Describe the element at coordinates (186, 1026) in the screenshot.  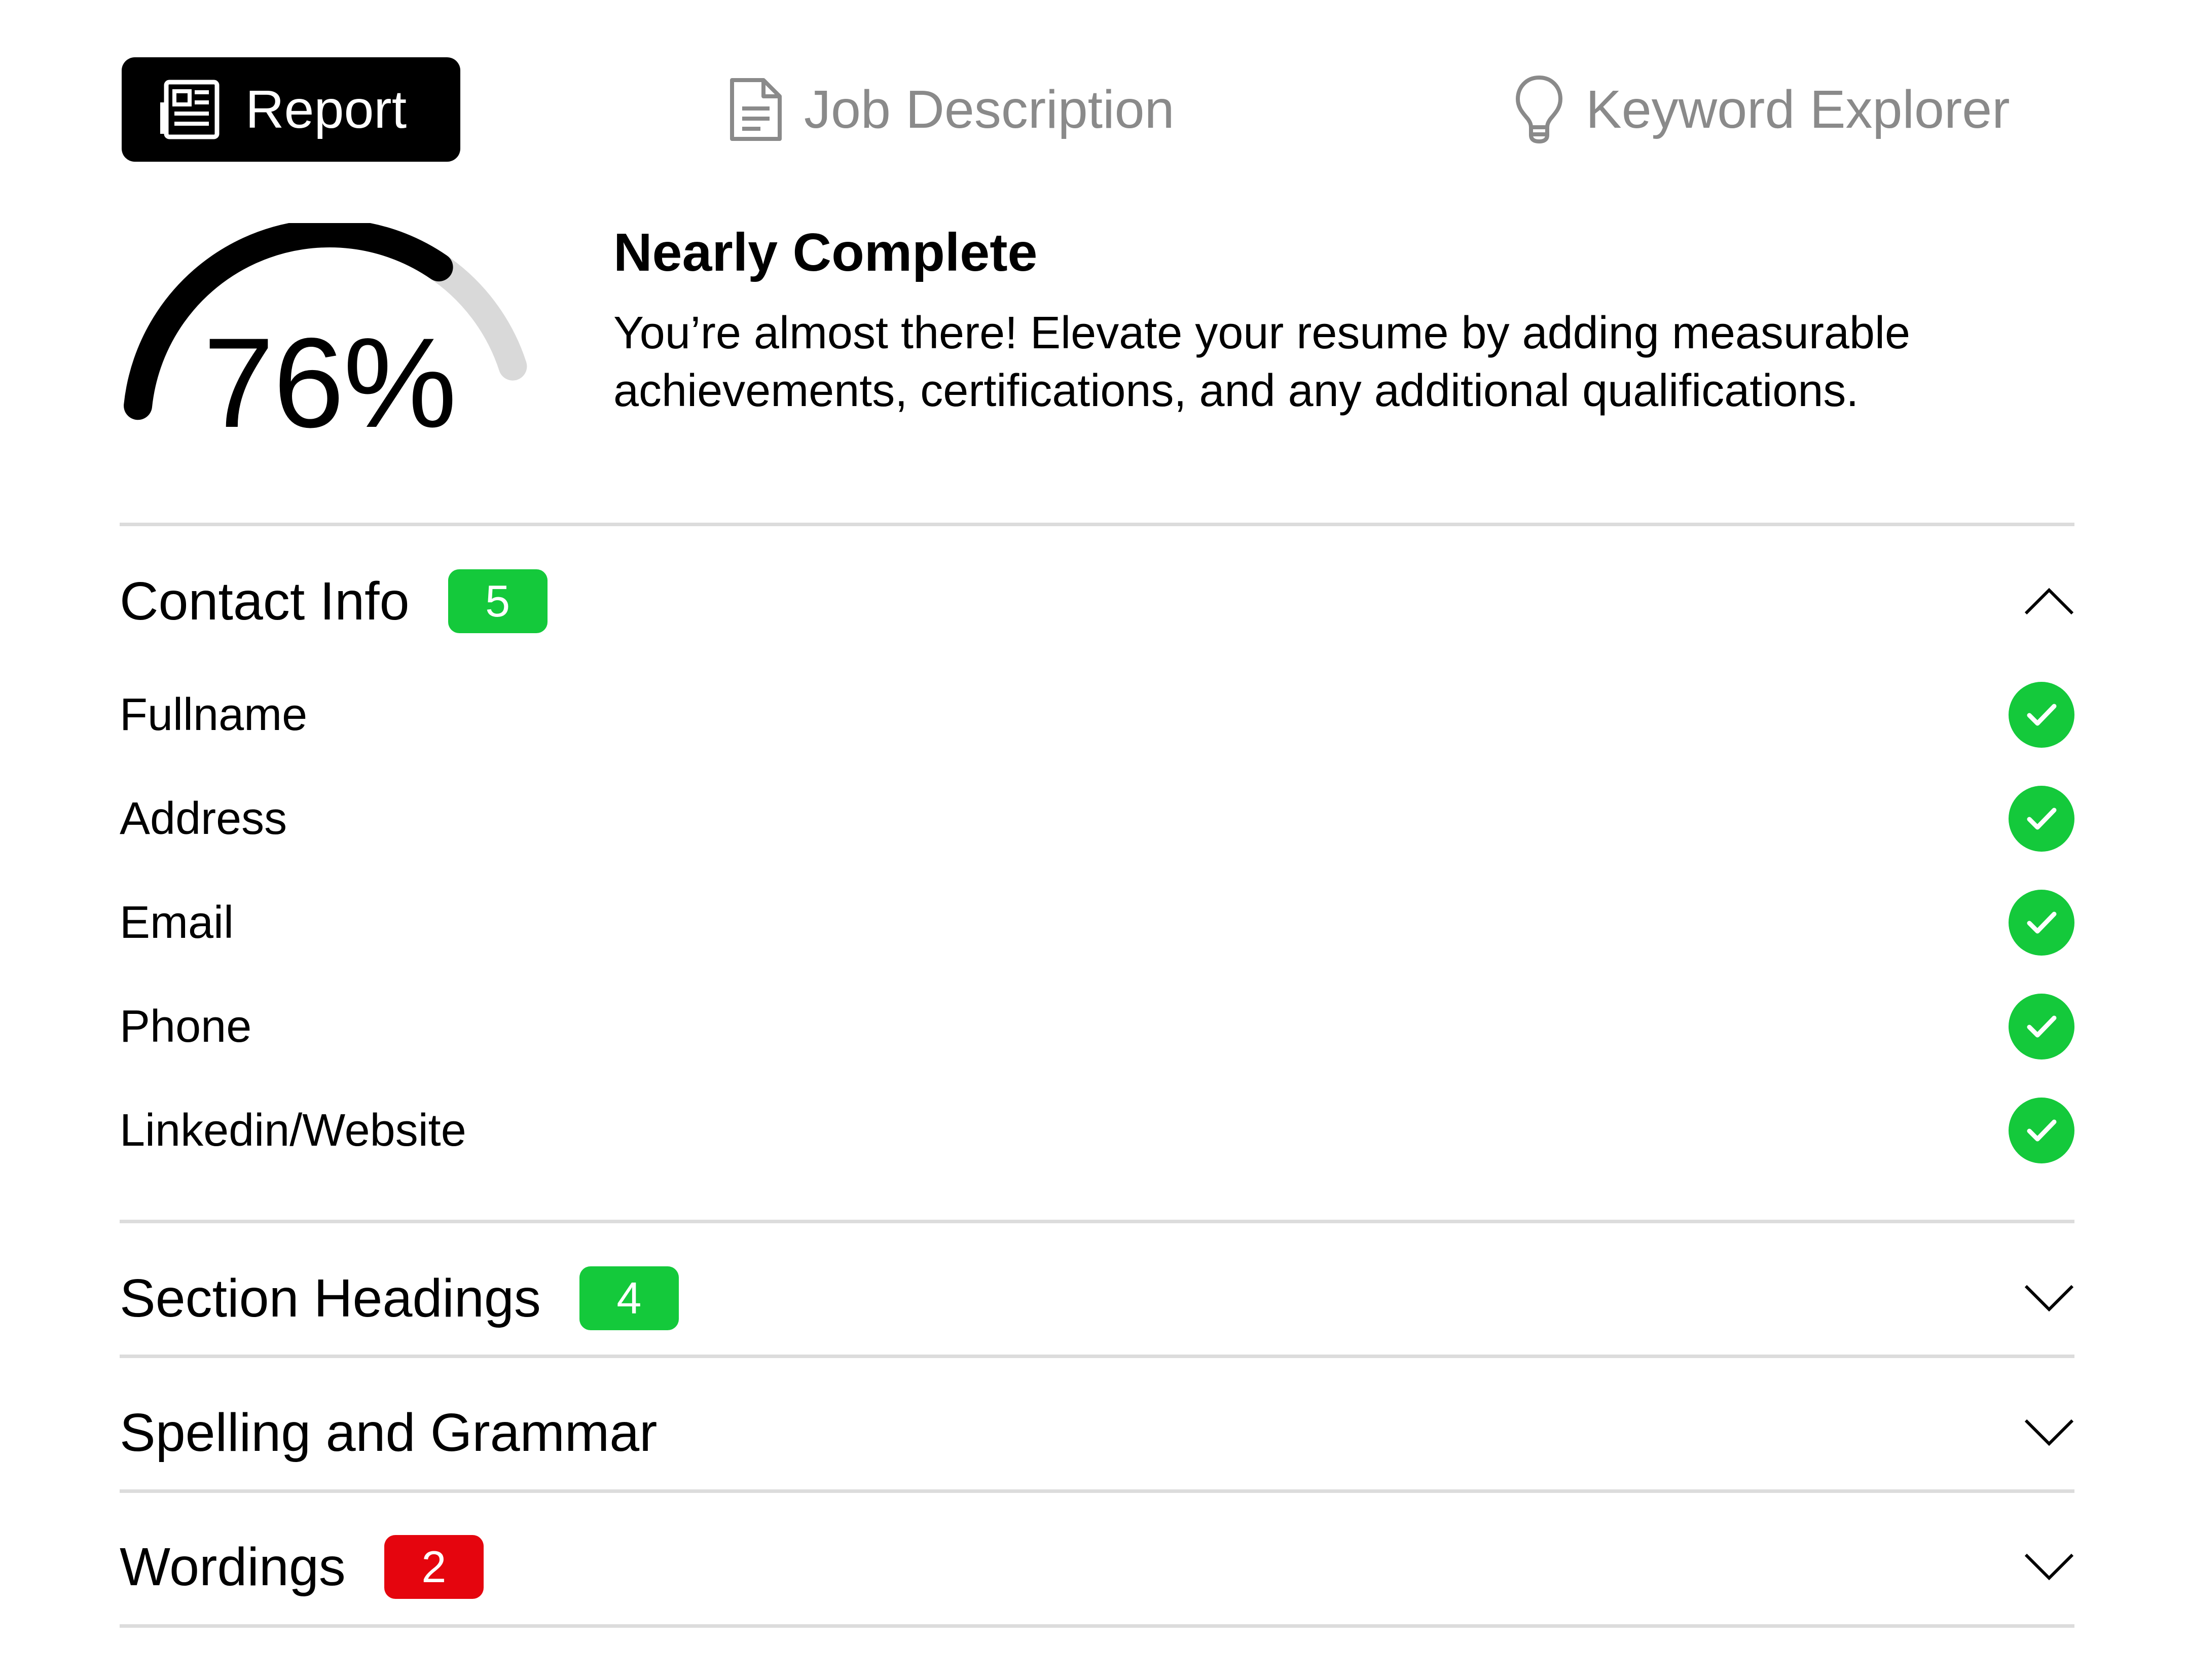
I see `item-label: Phone` at that location.